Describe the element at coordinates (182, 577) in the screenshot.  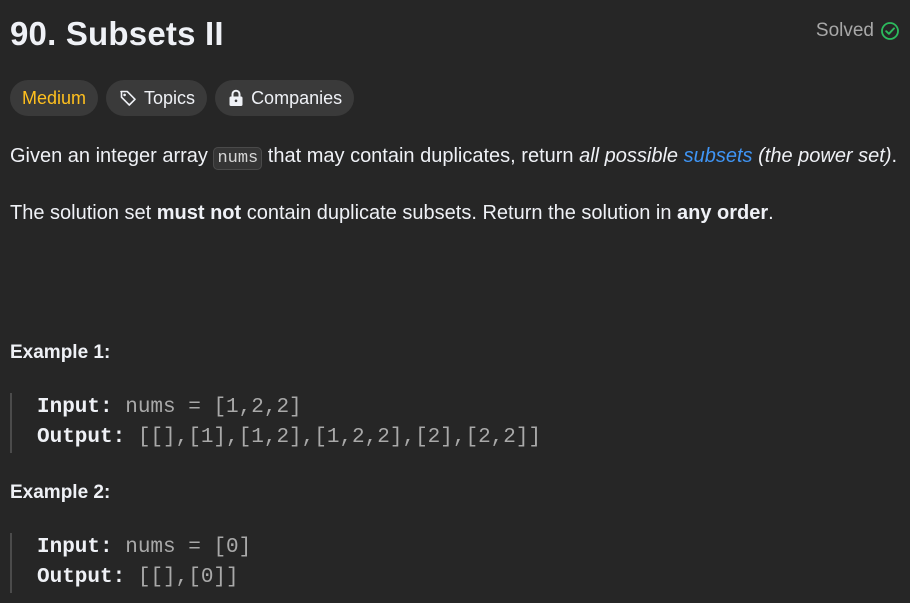
I see `output-value: [[],[0]]` at that location.